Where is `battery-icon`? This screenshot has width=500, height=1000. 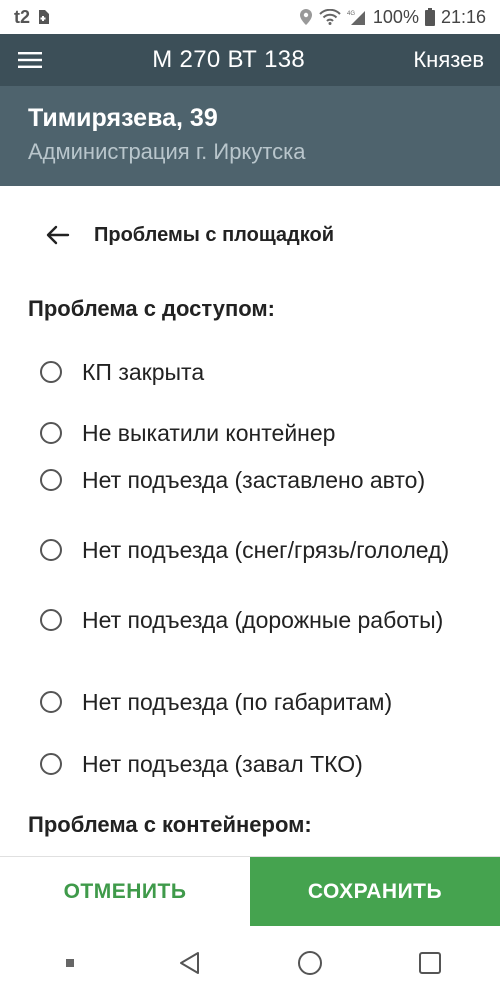 battery-icon is located at coordinates (429, 17).